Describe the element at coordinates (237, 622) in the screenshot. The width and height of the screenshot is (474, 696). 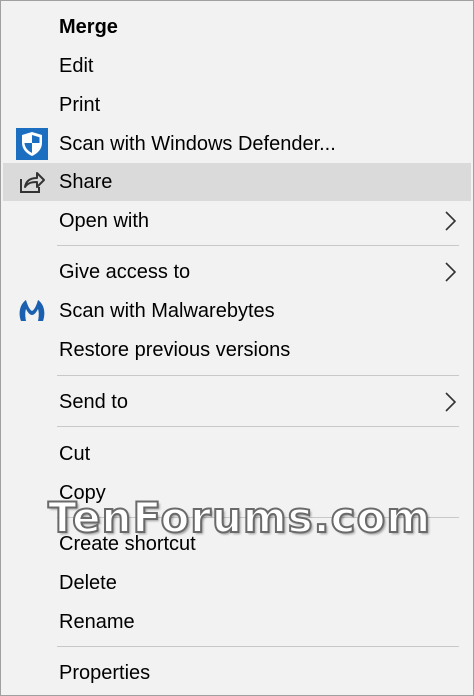
I see `menu-item-rename: Rename` at that location.